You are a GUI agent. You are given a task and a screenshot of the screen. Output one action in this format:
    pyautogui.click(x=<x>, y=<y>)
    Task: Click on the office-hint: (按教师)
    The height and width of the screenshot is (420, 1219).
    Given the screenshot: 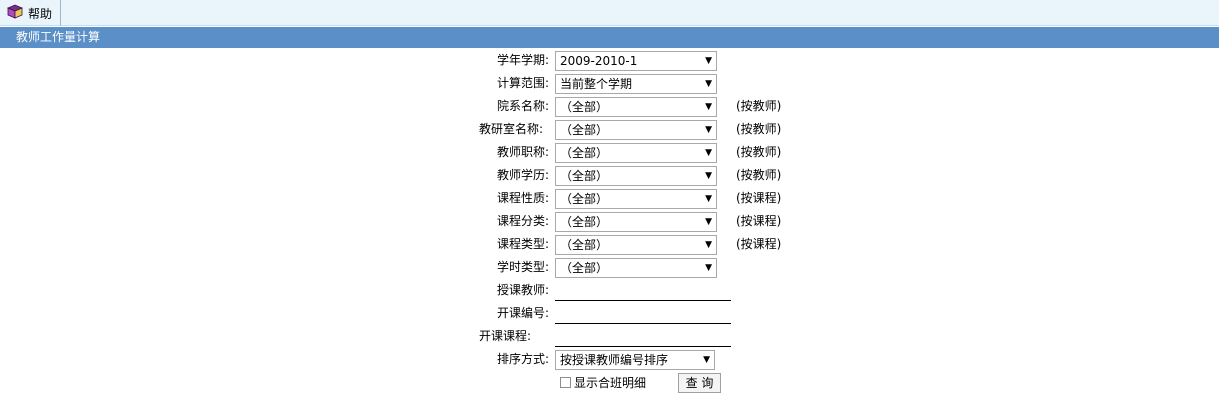 What is the action you would take?
    pyautogui.click(x=759, y=129)
    